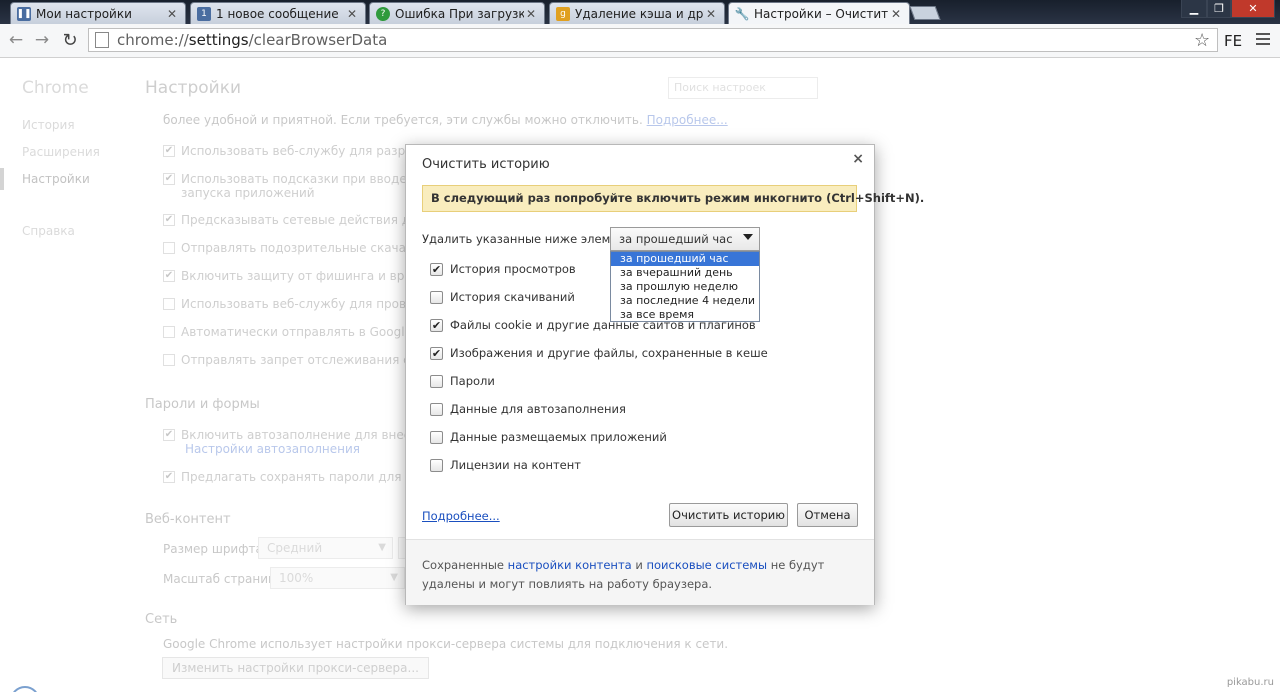 Image resolution: width=1280 pixels, height=692 pixels. I want to click on tab-title: Настройки – Очистить ис, so click(821, 13).